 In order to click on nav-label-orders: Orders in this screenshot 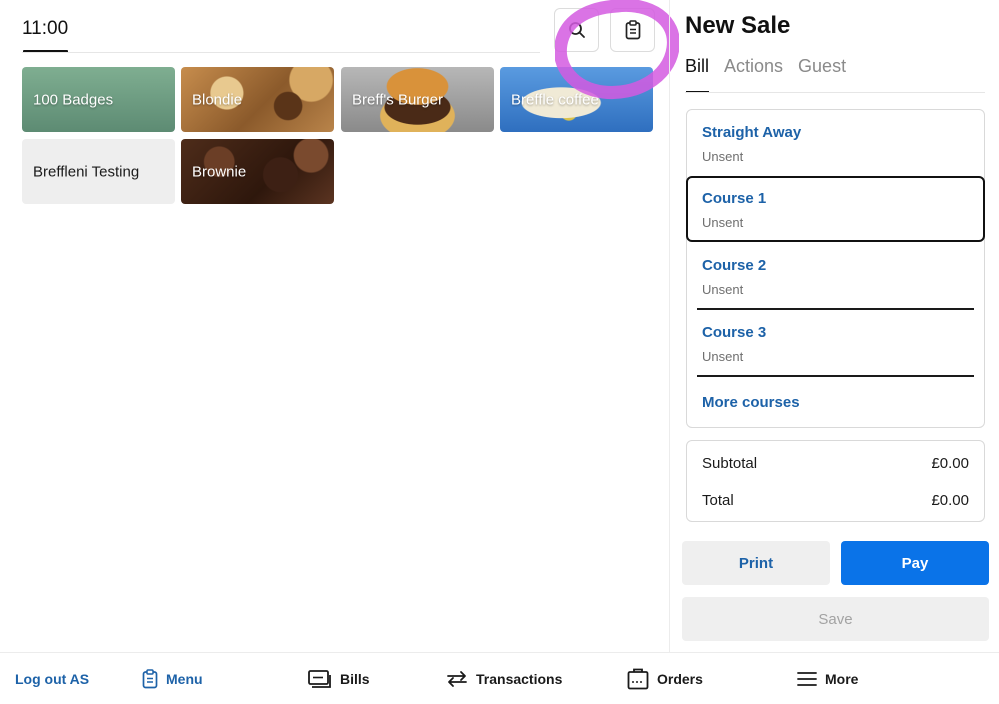, I will do `click(680, 679)`.